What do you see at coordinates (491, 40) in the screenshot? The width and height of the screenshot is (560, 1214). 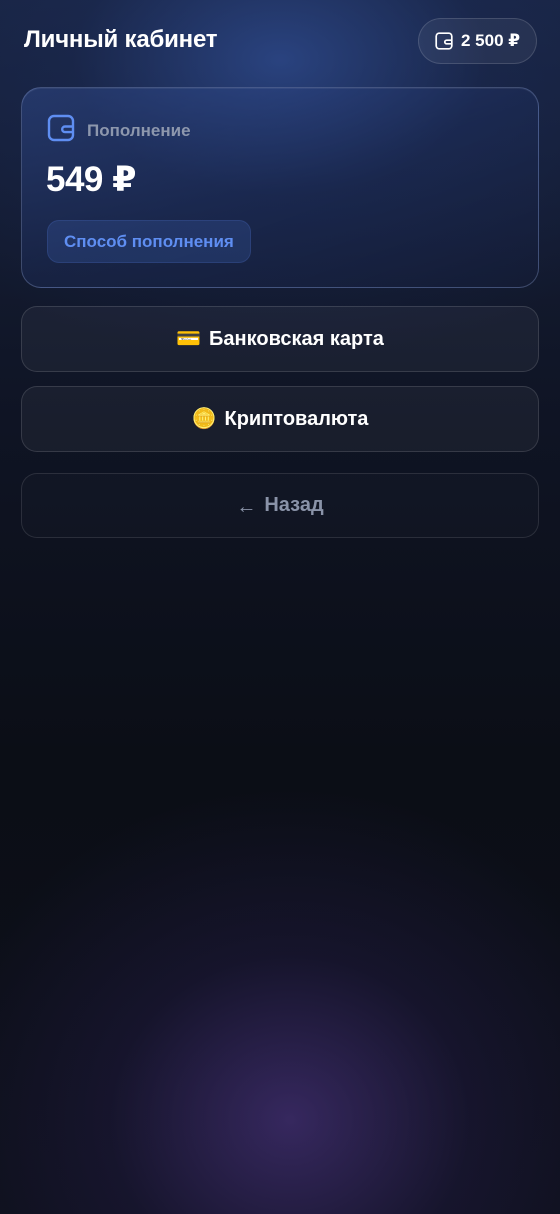 I see `balance-value: 2 500 ₽` at bounding box center [491, 40].